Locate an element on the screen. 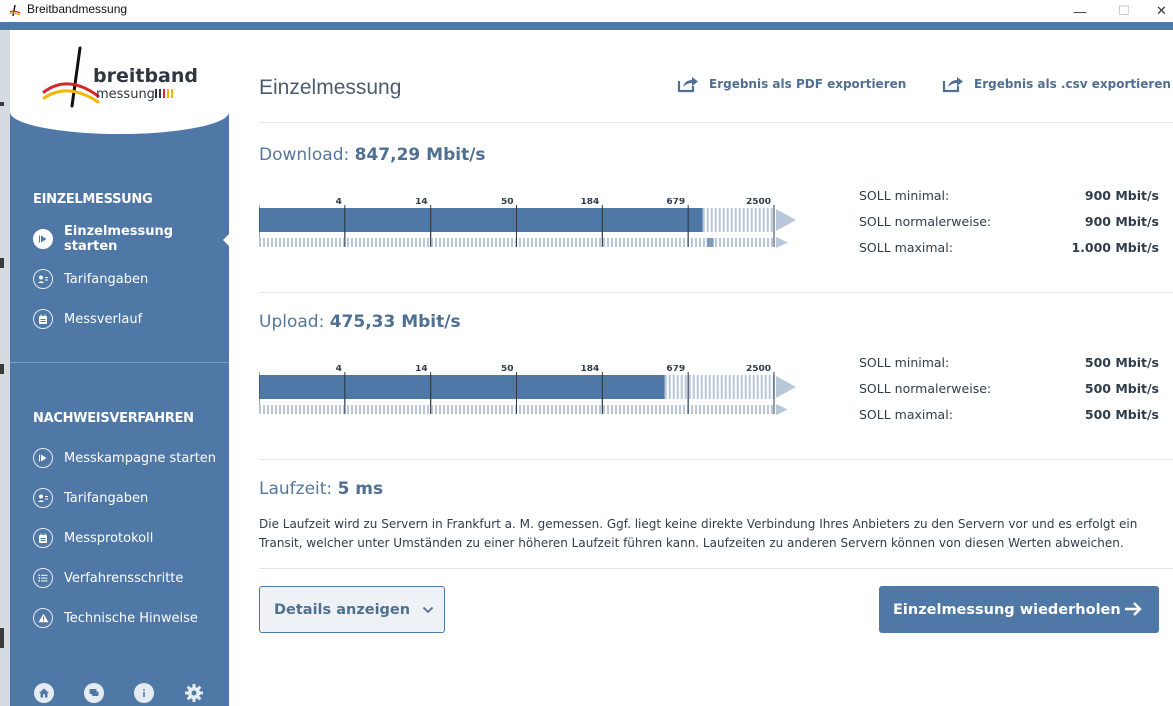 This screenshot has height=706, width=1173. upload-soll-normal-label: SOLL normalerweise: is located at coordinates (925, 388).